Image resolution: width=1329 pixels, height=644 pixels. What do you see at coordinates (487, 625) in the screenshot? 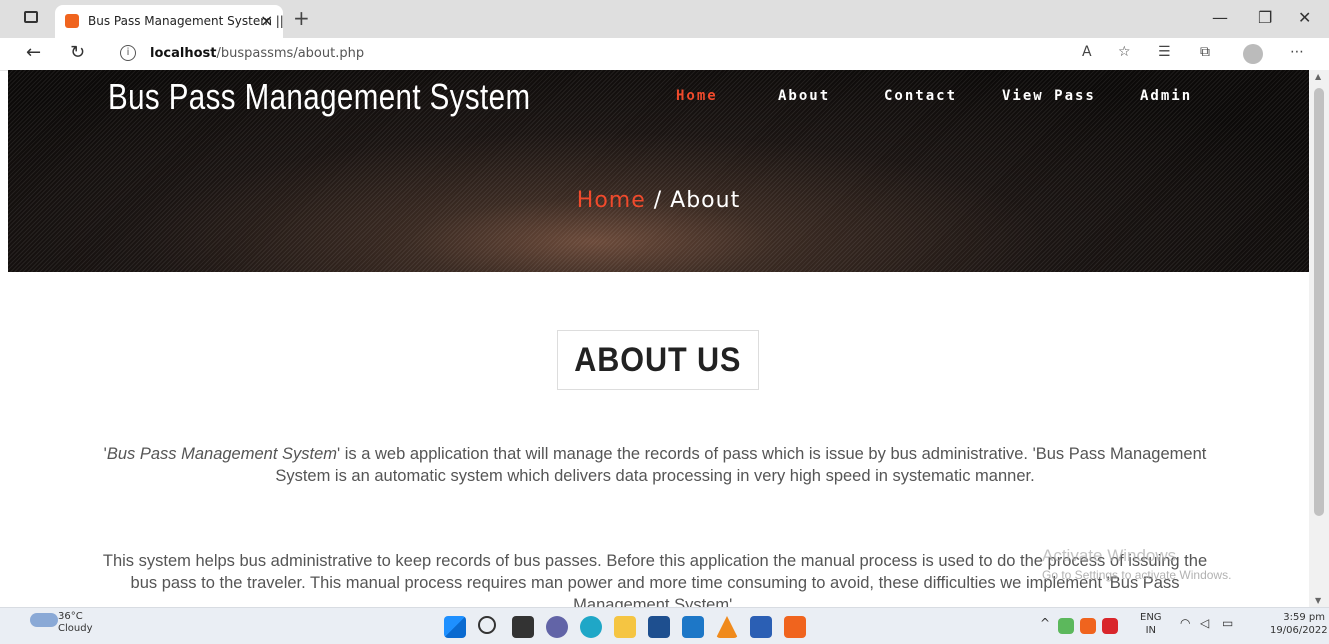
I see `search-icon` at bounding box center [487, 625].